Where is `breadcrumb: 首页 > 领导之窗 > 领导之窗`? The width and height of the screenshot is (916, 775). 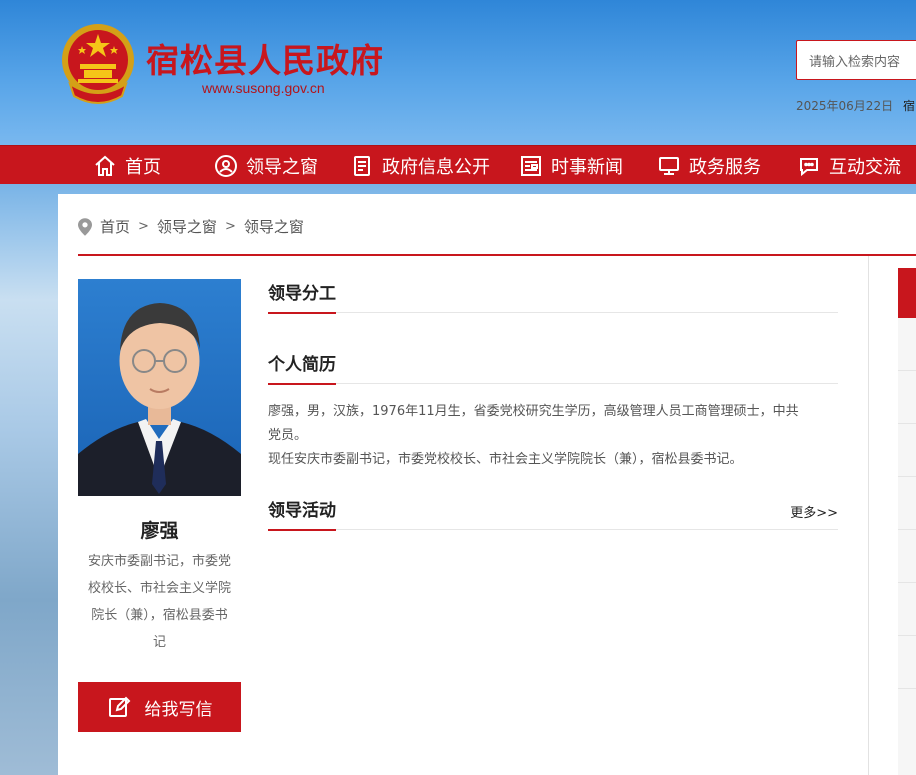 breadcrumb: 首页 > 领导之窗 > 领导之窗 is located at coordinates (191, 226).